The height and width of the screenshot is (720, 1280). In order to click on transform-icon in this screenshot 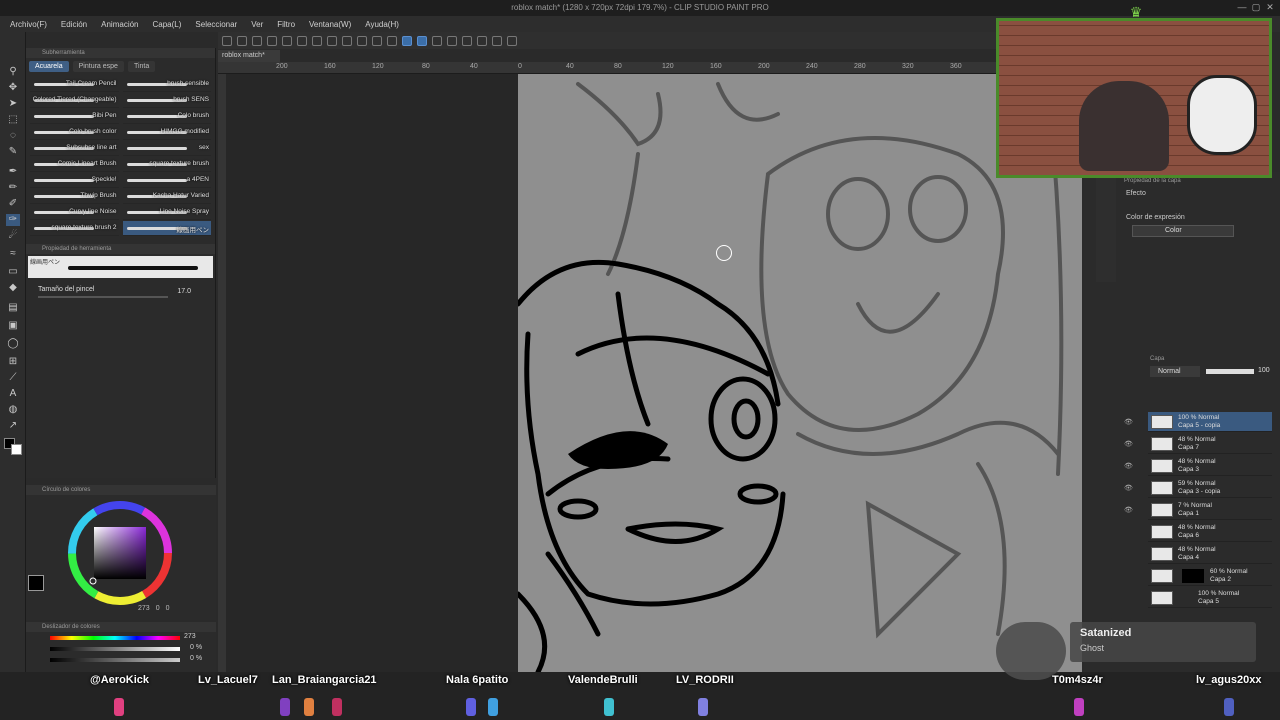, I will do `click(362, 40)`.